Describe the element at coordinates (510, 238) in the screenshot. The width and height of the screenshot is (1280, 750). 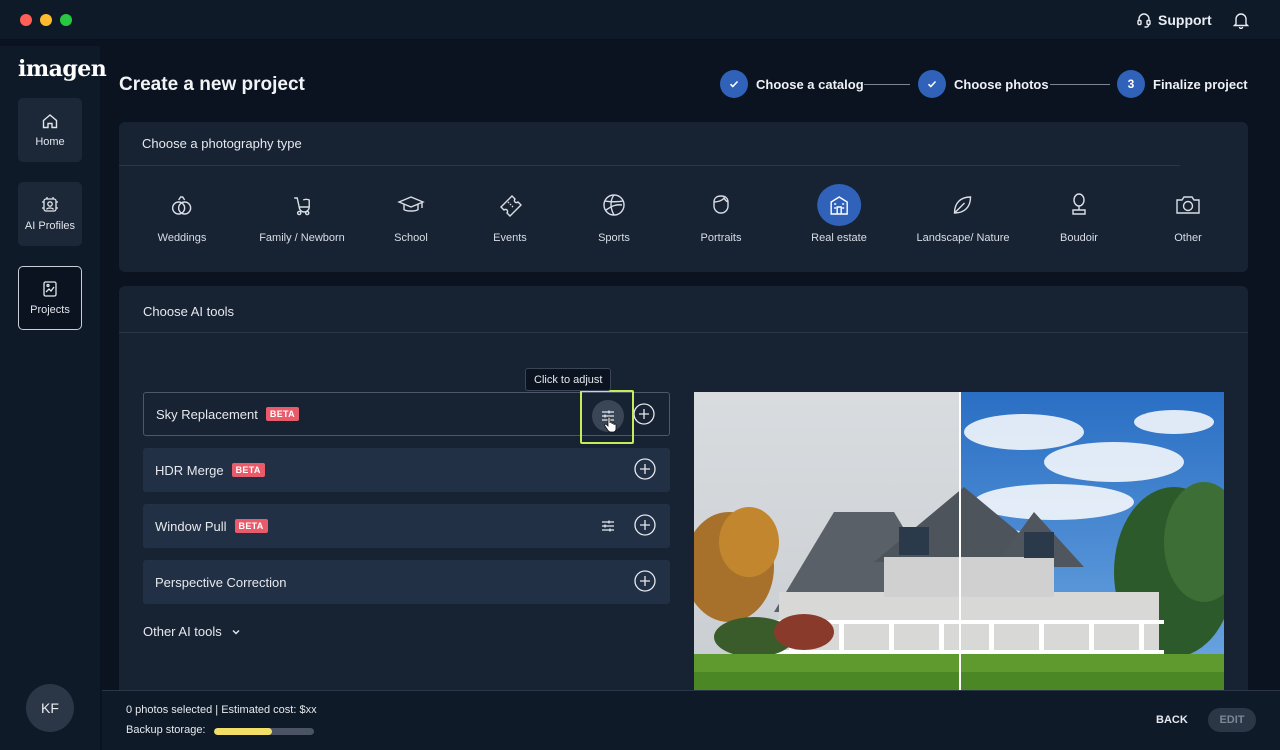
I see `type-label: Events` at that location.